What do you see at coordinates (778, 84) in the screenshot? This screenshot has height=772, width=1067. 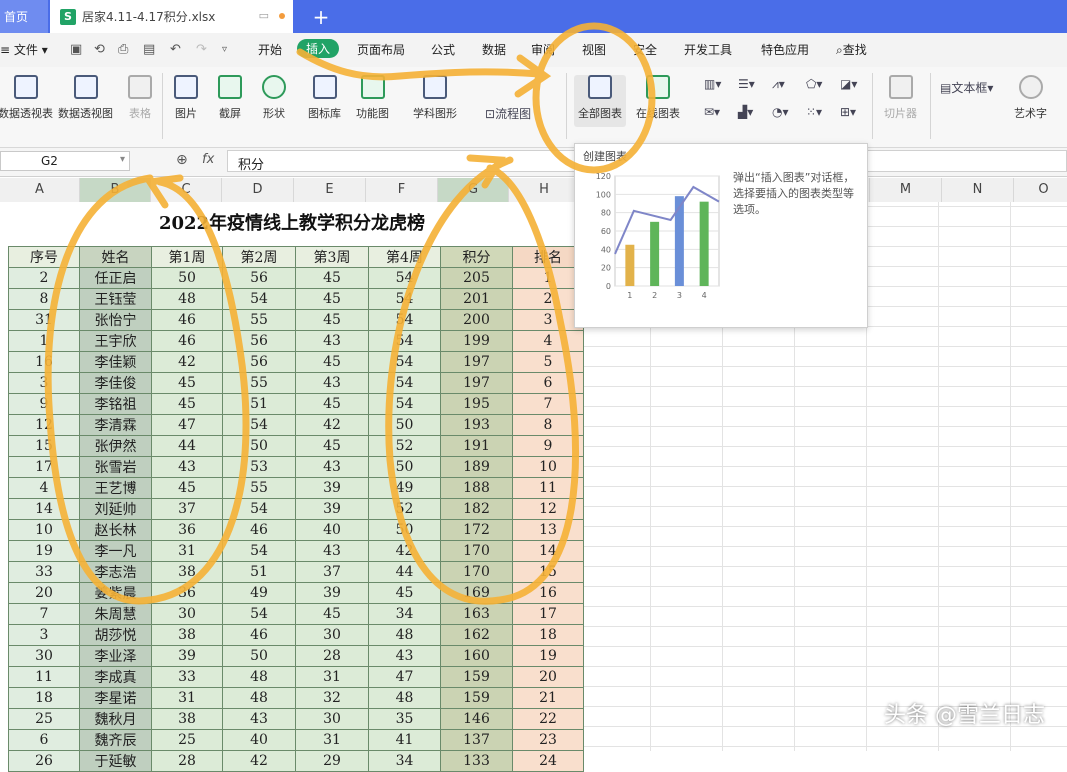 I see `line-chart-icon: ⩘▾` at bounding box center [778, 84].